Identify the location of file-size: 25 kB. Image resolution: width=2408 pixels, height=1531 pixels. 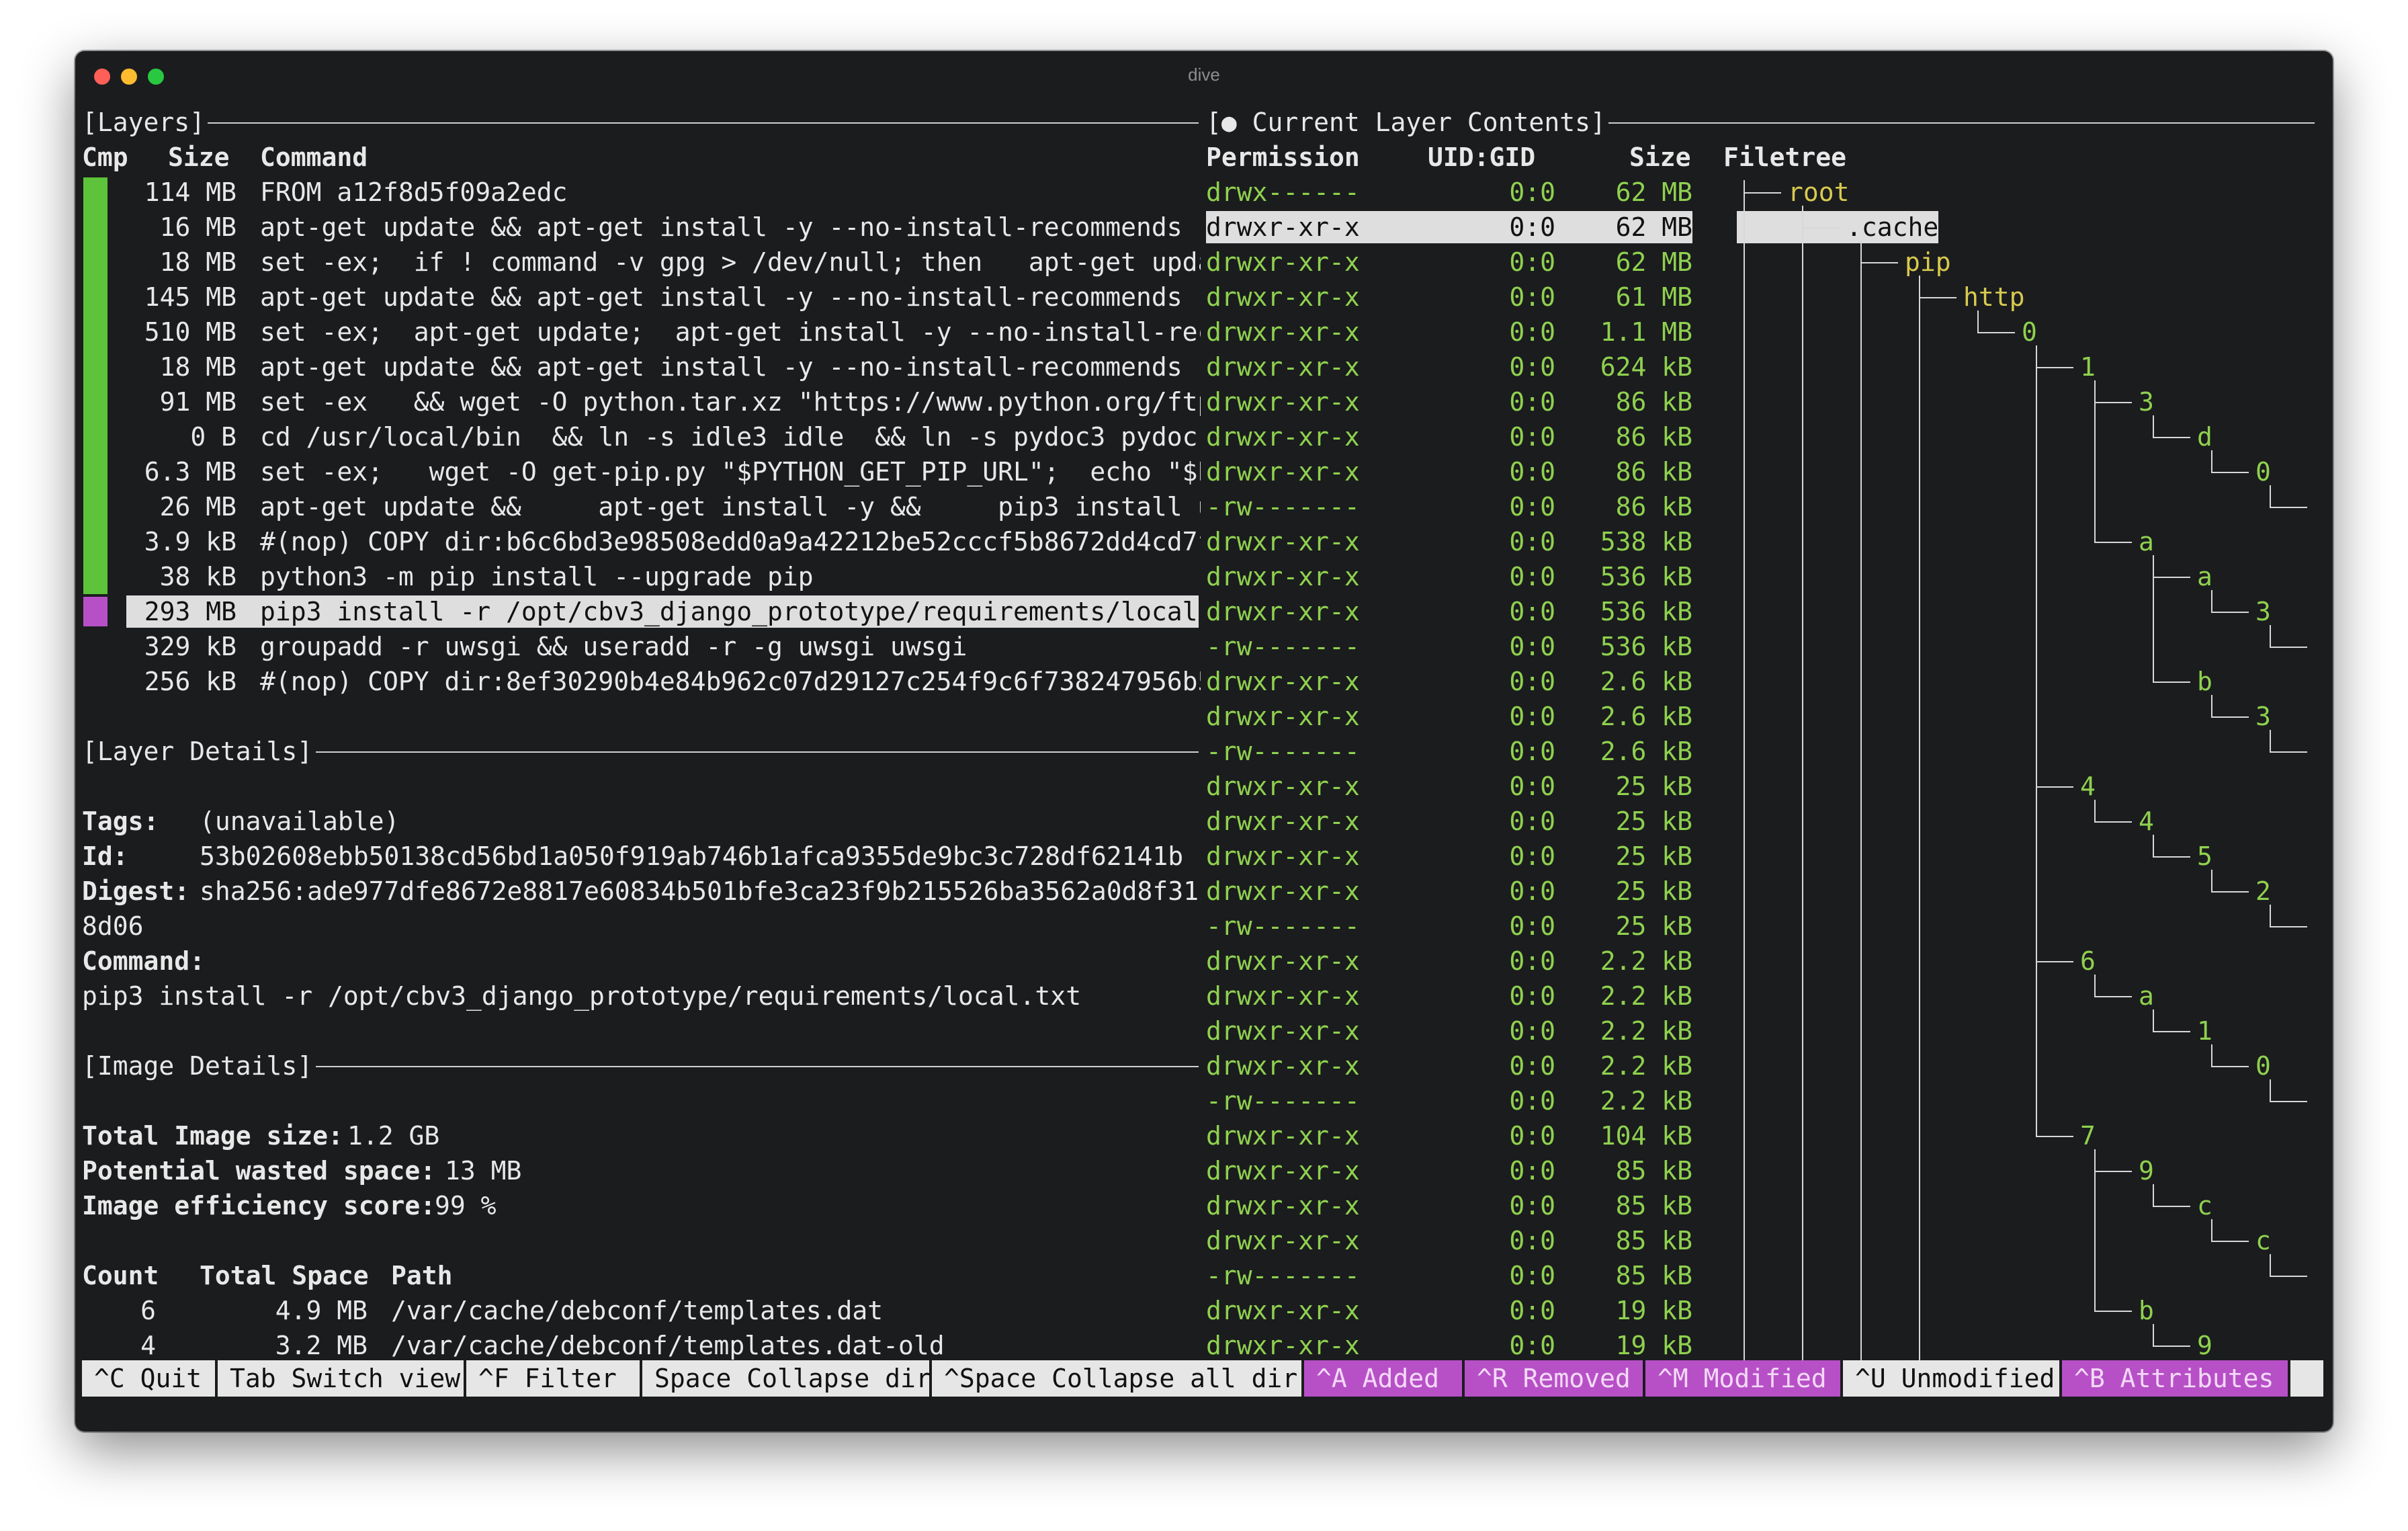
(1653, 891).